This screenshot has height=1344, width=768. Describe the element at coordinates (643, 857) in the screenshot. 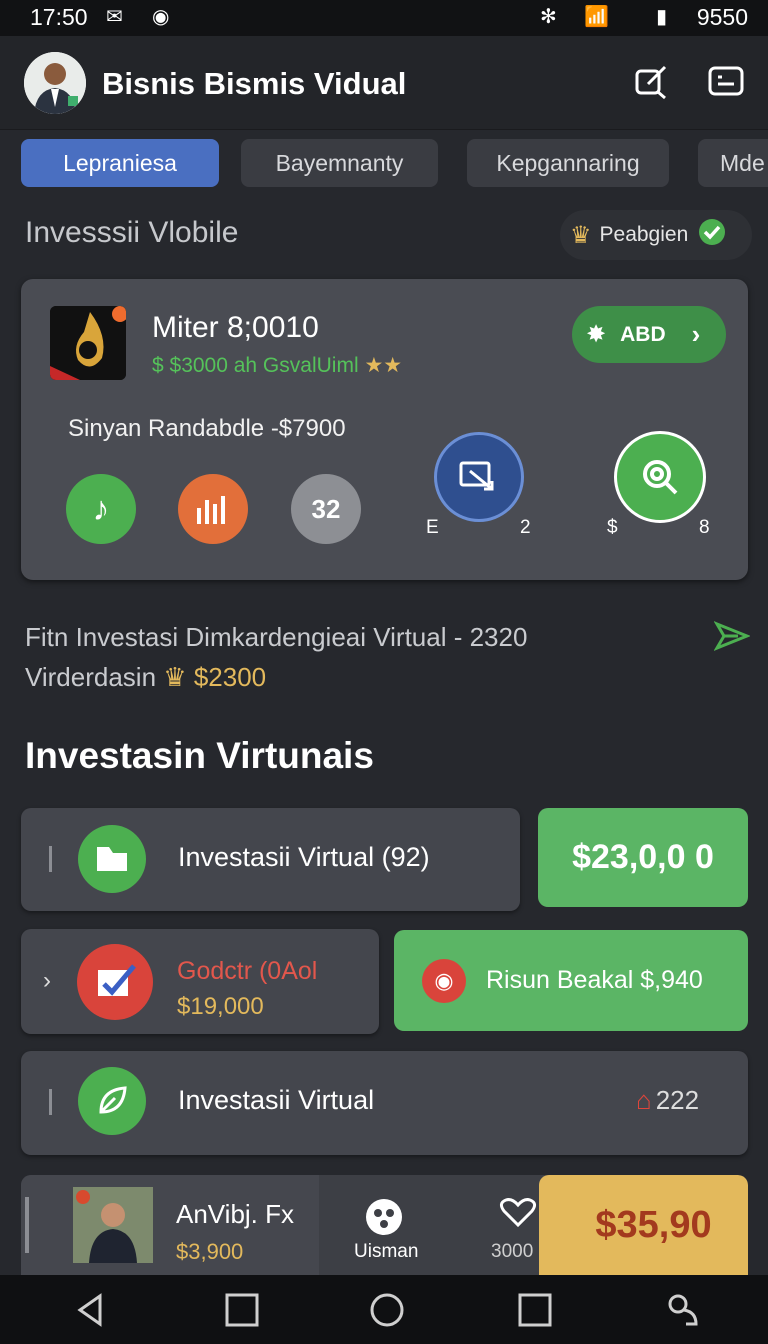

I see `row1-amount-button: $23,0,0 0` at that location.